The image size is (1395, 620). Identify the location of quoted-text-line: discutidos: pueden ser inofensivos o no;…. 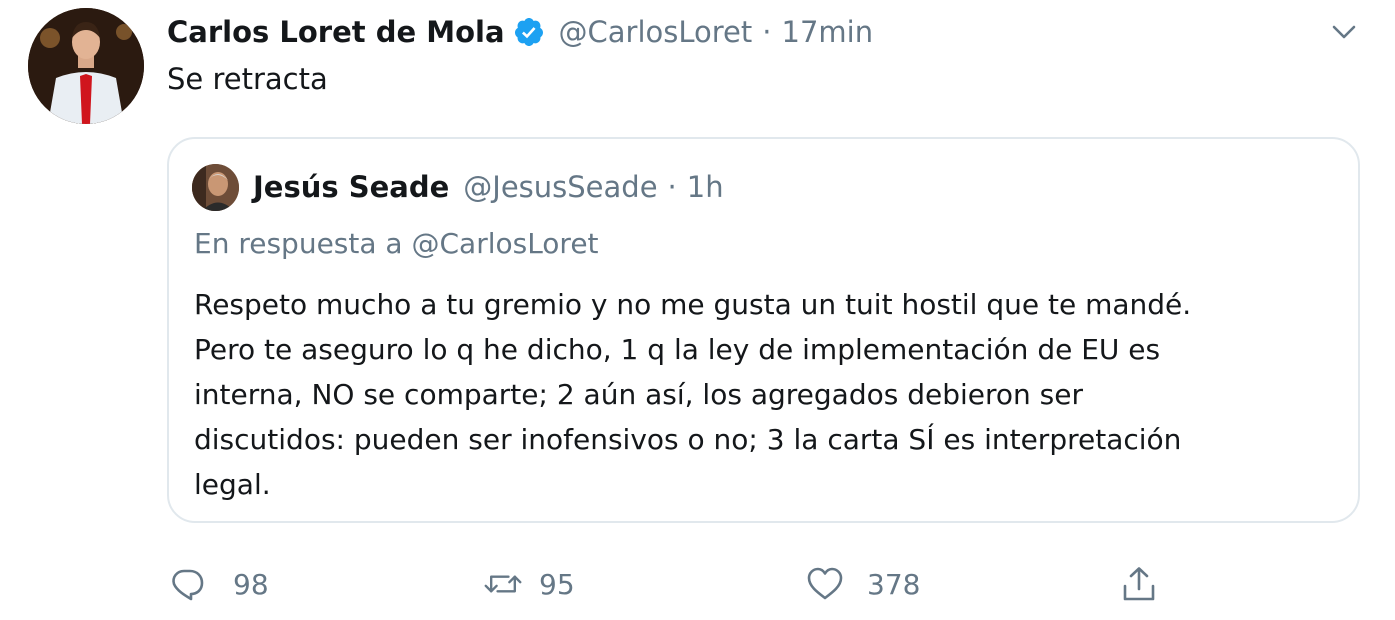
(688, 439).